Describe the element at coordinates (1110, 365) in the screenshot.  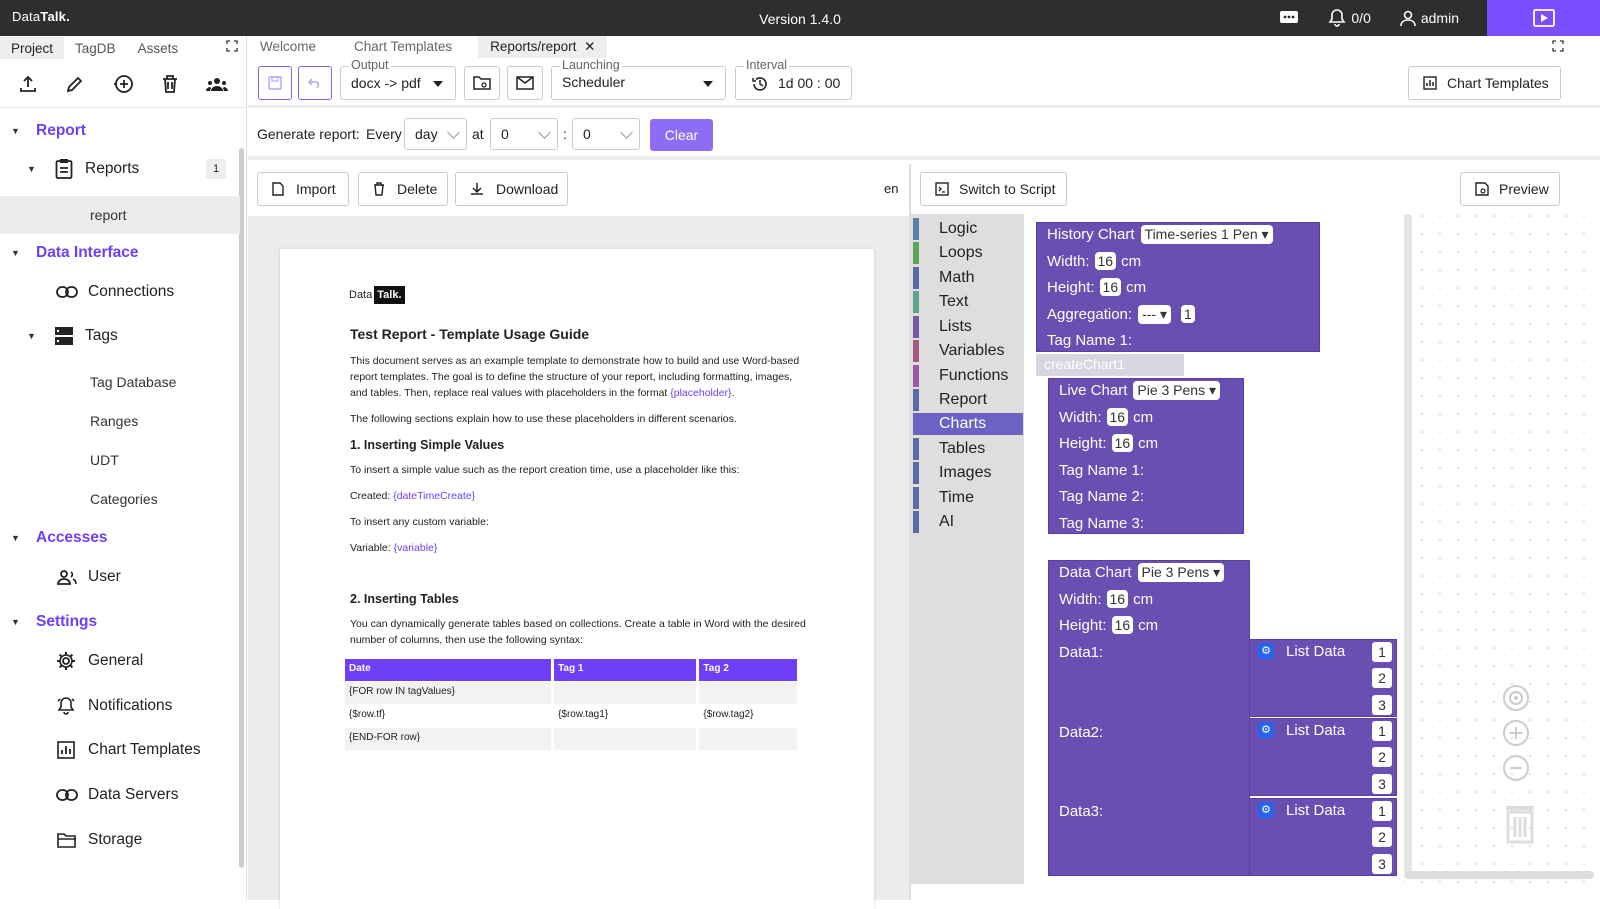
I see `create-chart-block: createChart1` at that location.